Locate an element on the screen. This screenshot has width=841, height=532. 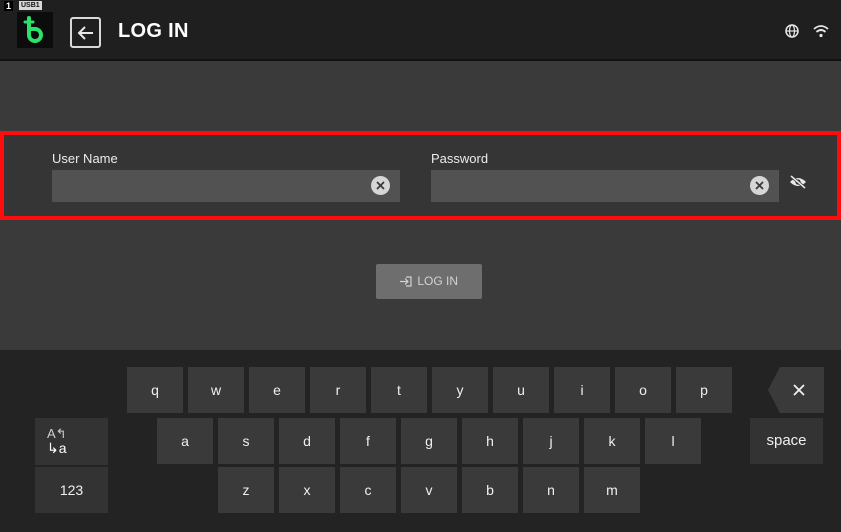
shift-upper-label: A↰ is located at coordinates (57, 433).